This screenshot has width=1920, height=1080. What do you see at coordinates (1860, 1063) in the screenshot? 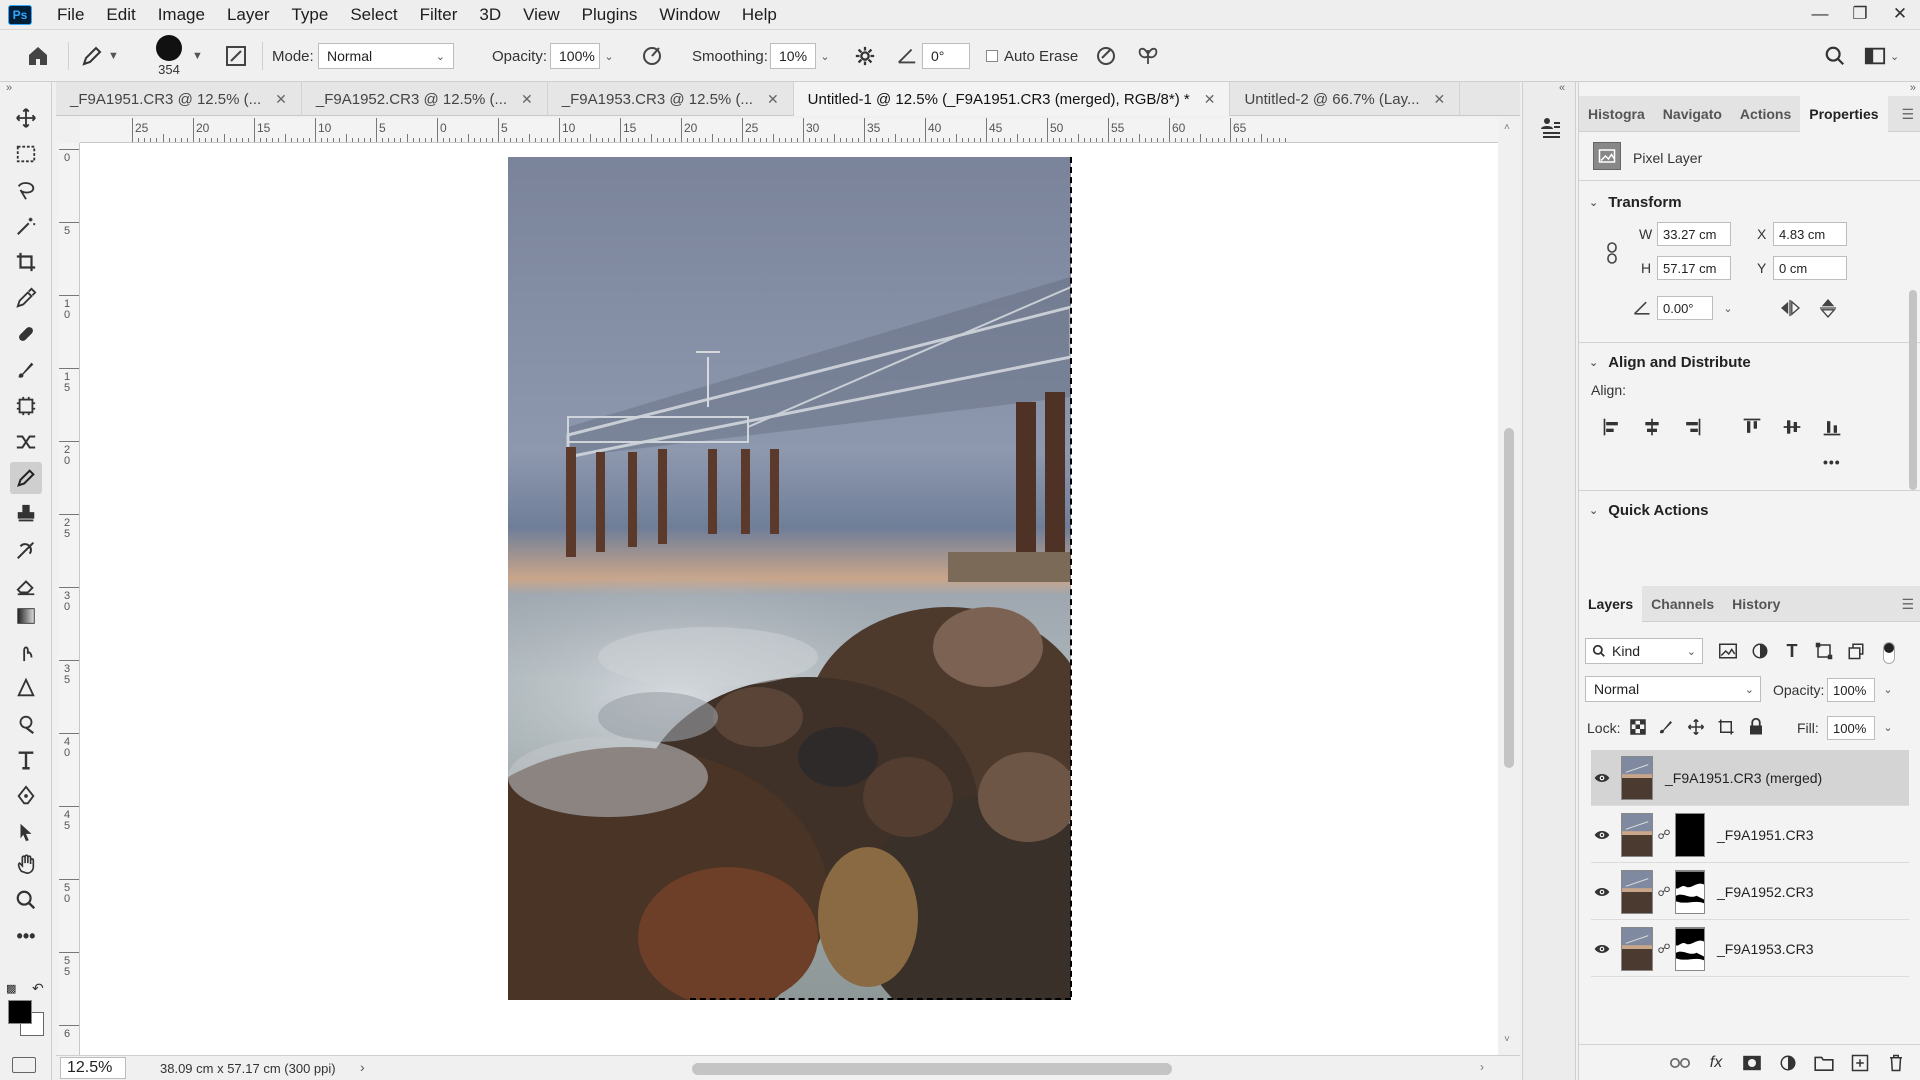
I see `new-layer-icon` at bounding box center [1860, 1063].